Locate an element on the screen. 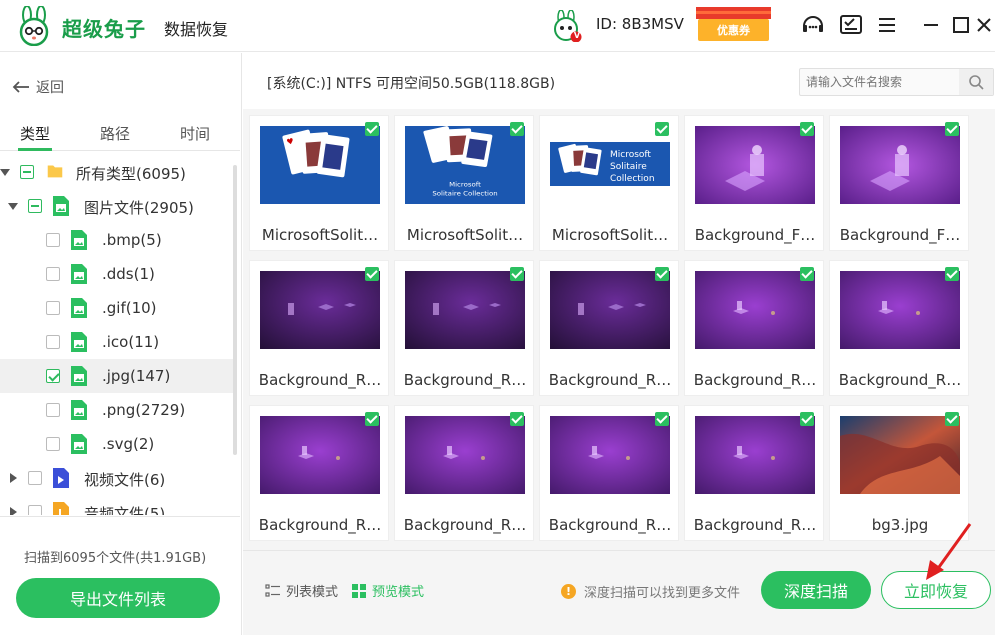 This screenshot has width=995, height=635. support-chat-icon is located at coordinates (813, 25).